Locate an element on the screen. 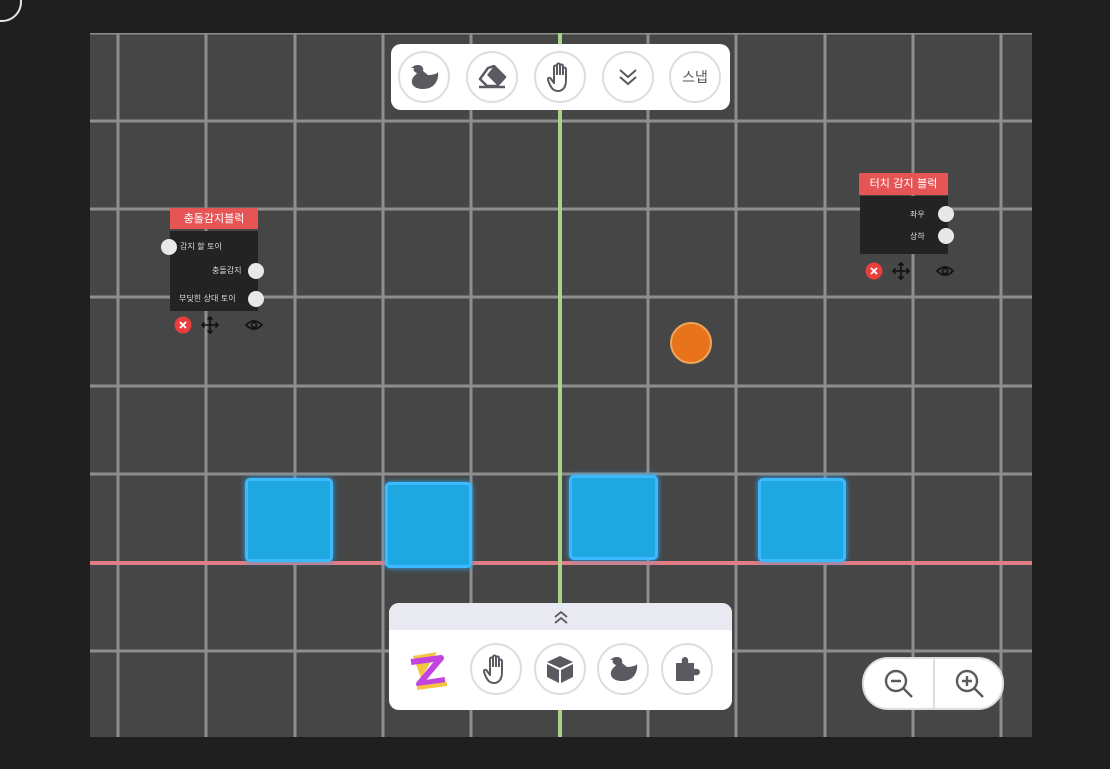 The height and width of the screenshot is (769, 1110). puzzle-icon is located at coordinates (688, 669).